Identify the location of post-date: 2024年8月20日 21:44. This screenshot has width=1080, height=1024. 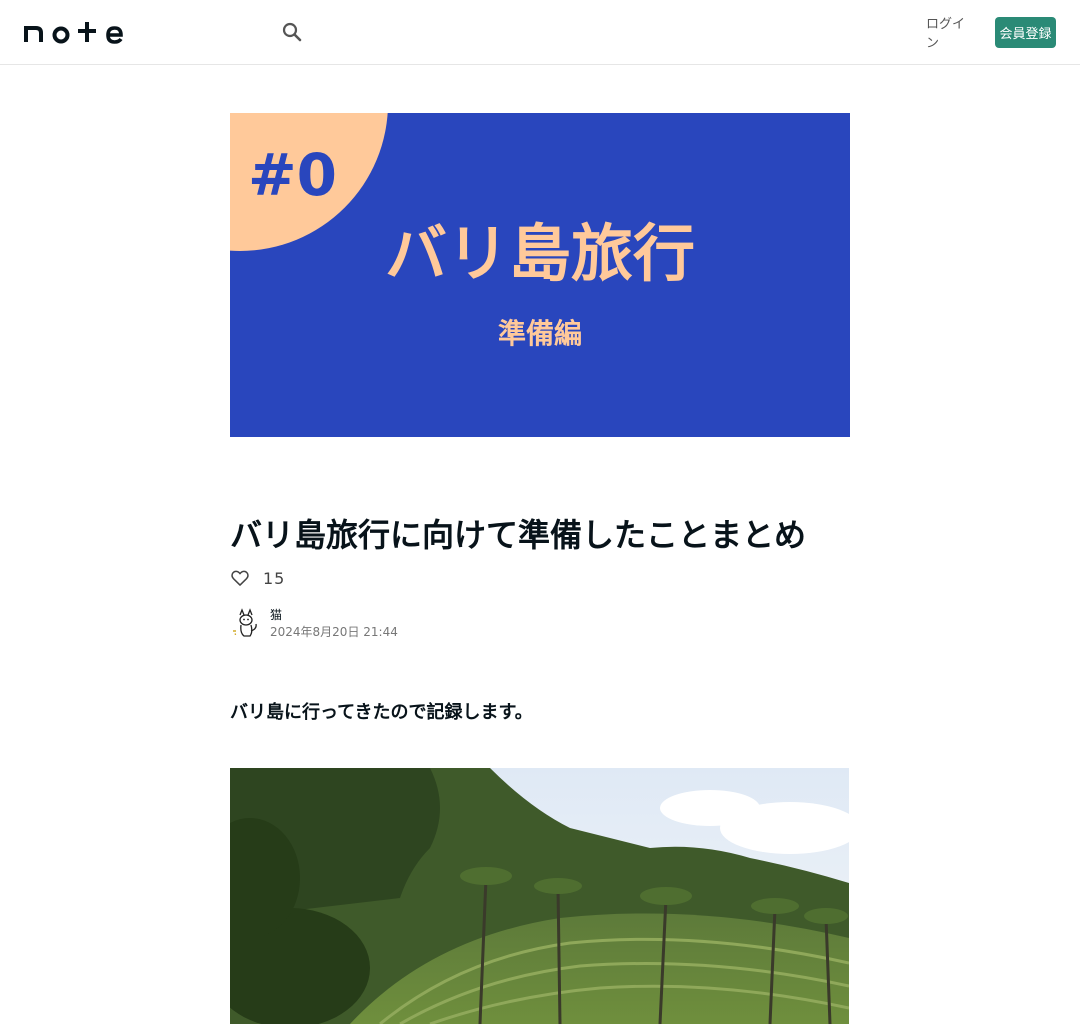
(334, 632).